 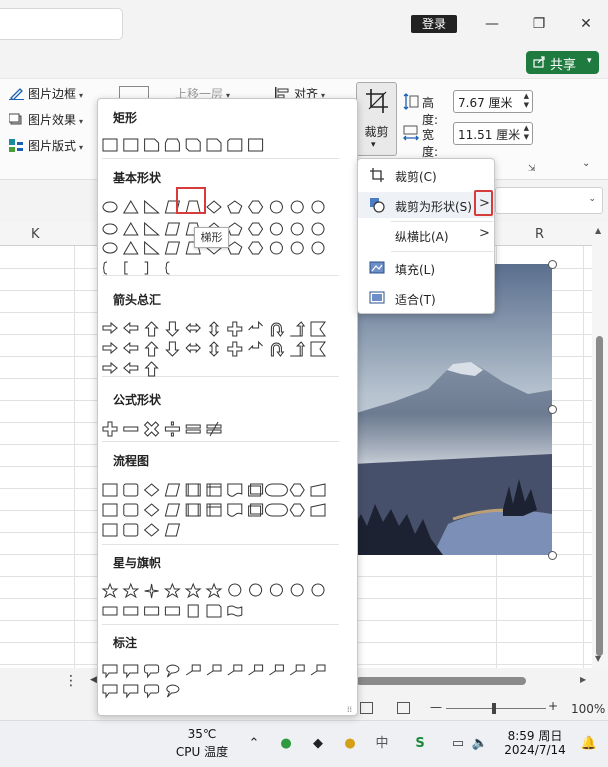 What do you see at coordinates (191, 200) in the screenshot?
I see `trapezoid-highlight` at bounding box center [191, 200].